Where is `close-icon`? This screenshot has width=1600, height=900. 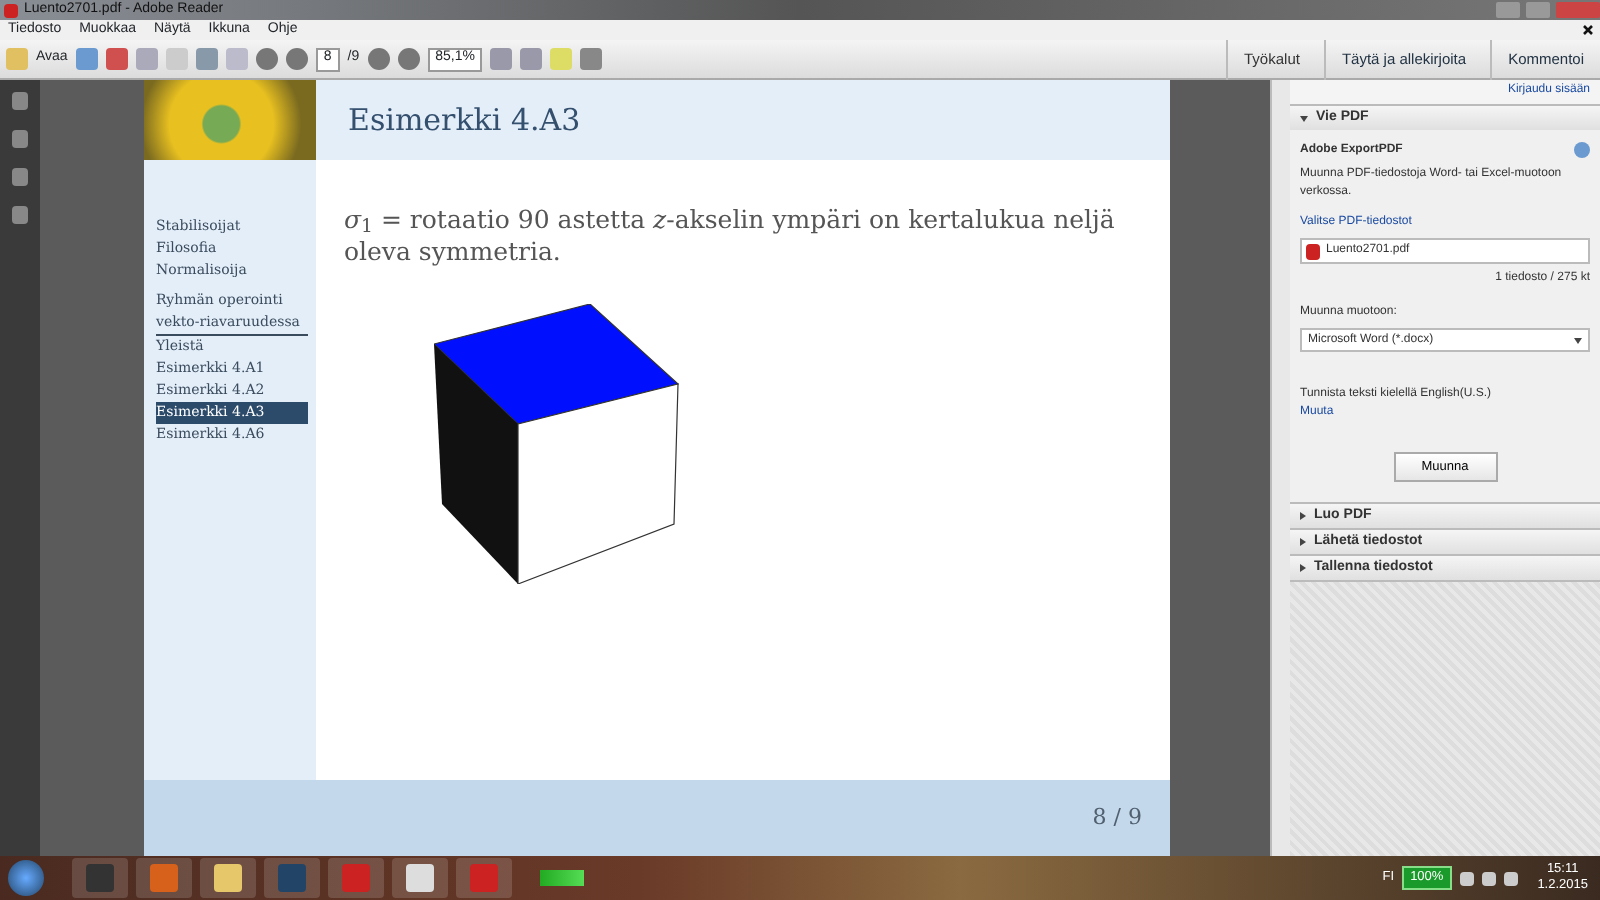 close-icon is located at coordinates (1588, 30).